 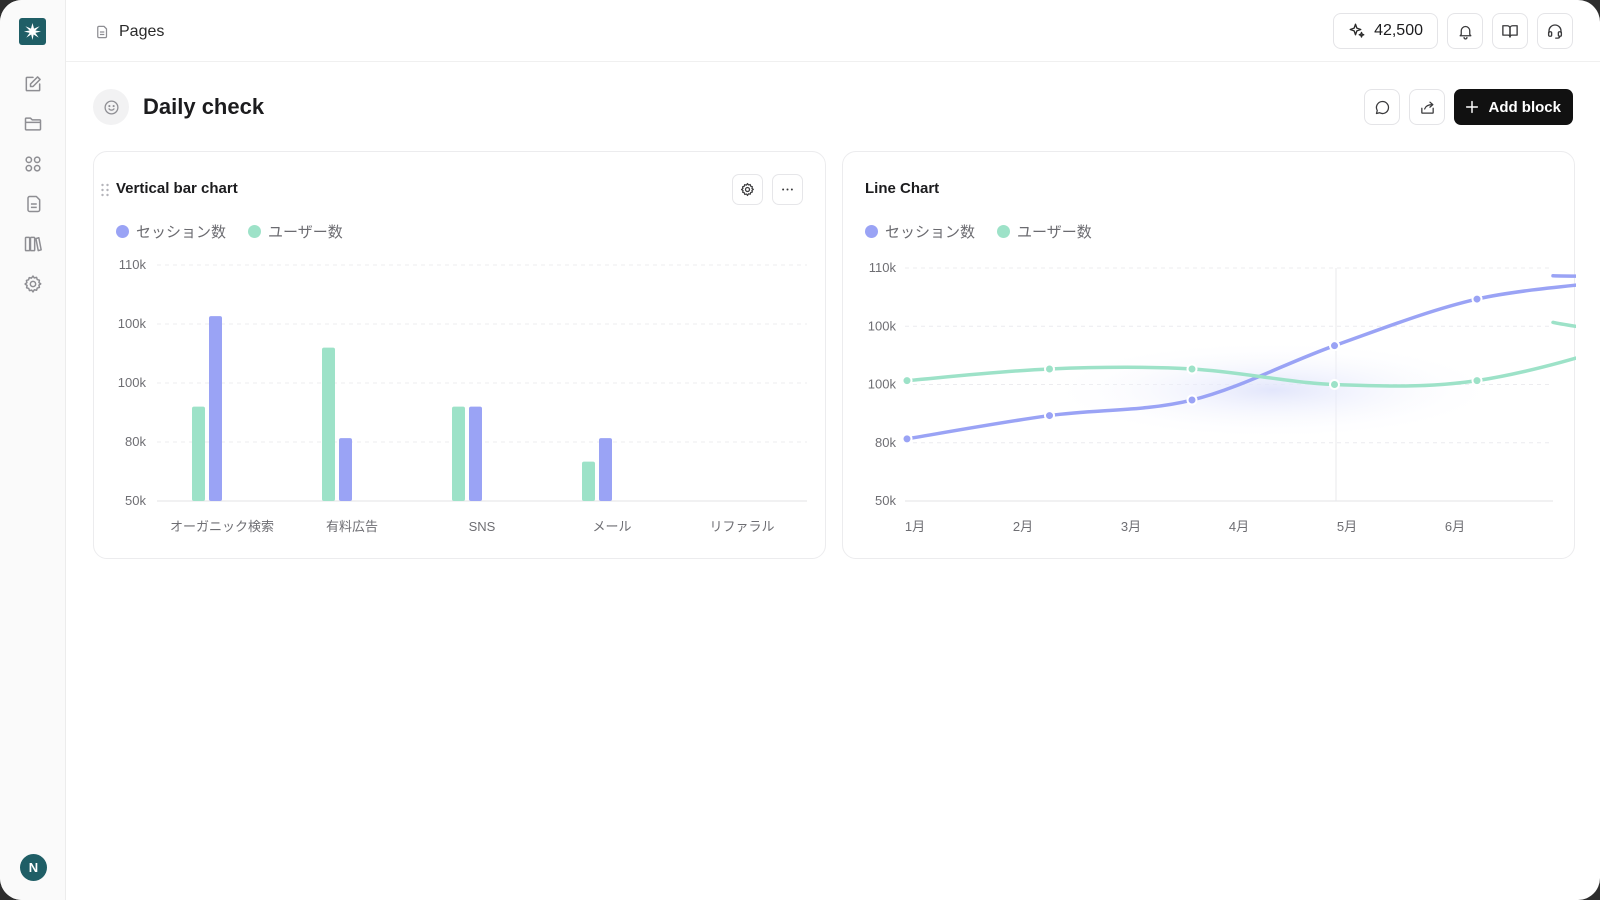 I want to click on page-emoji-button, so click(x=111, y=107).